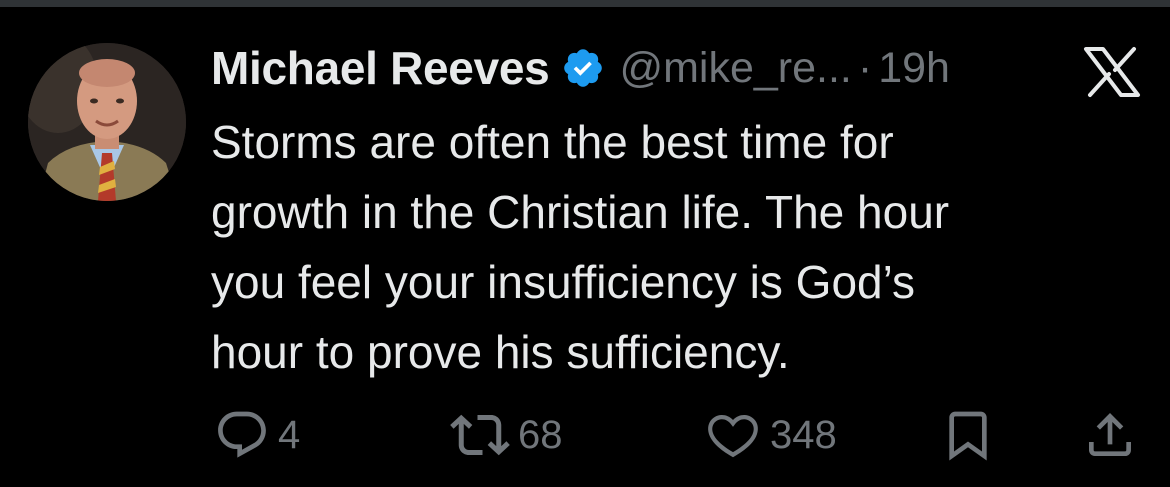 This screenshot has width=1170, height=487. What do you see at coordinates (480, 435) in the screenshot?
I see `retweet-icon` at bounding box center [480, 435].